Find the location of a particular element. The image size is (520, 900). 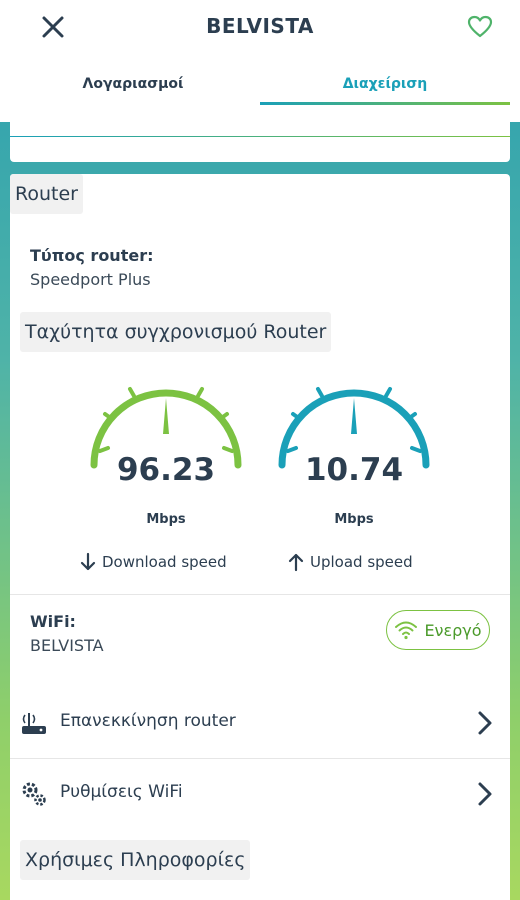

tab-management: Διαχείριση is located at coordinates (385, 85).